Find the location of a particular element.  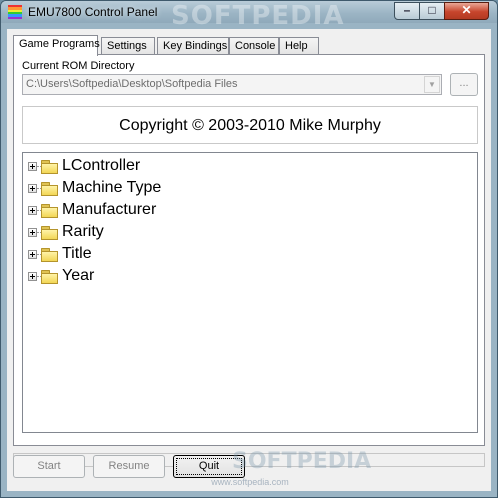

tab-label: Game Programs is located at coordinates (59, 44).